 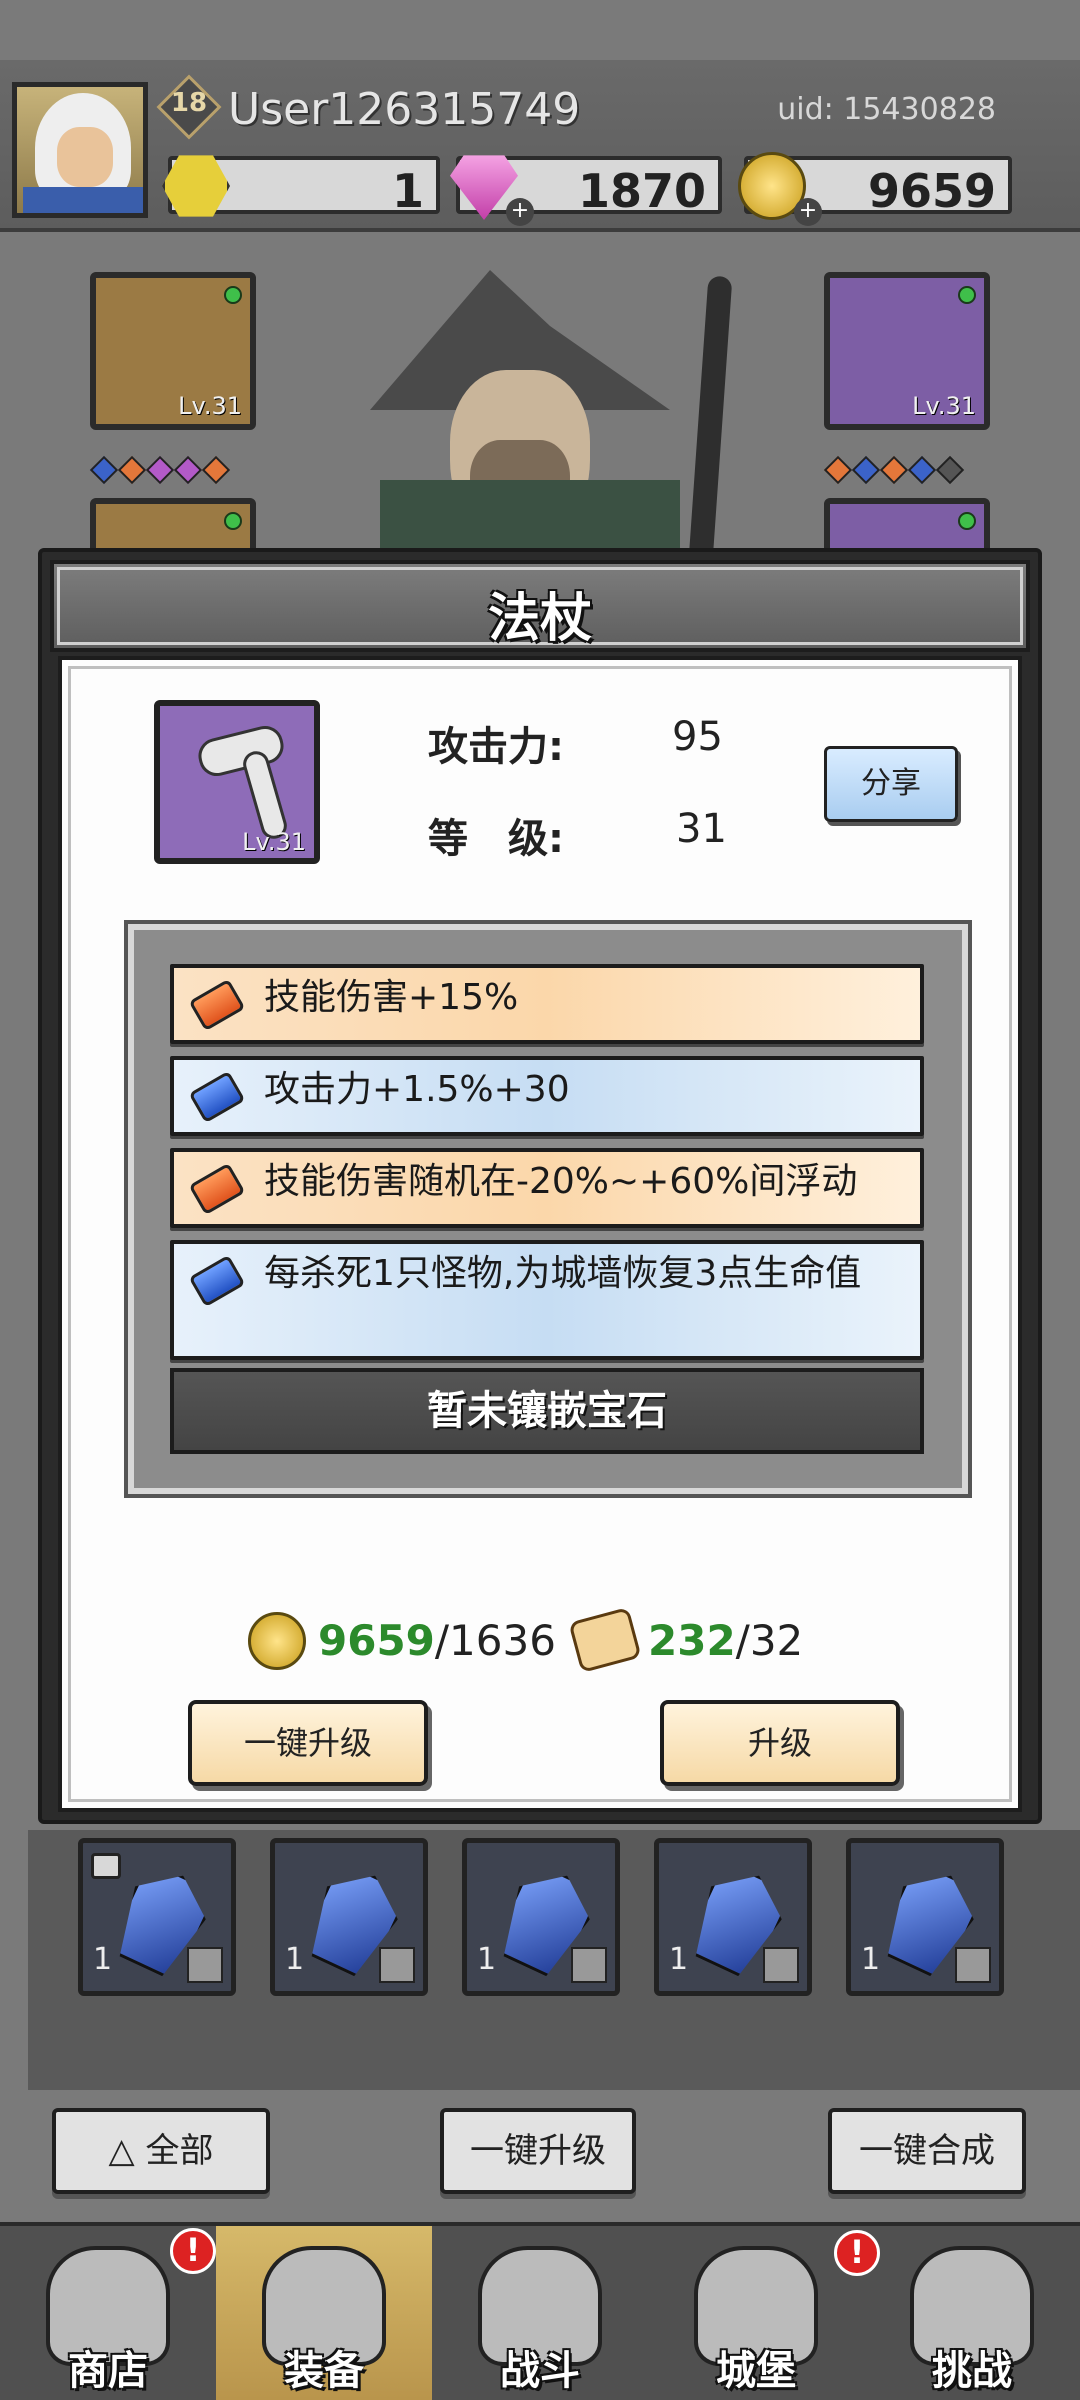 What do you see at coordinates (496, 839) in the screenshot?
I see `level-label: 等 级:` at bounding box center [496, 839].